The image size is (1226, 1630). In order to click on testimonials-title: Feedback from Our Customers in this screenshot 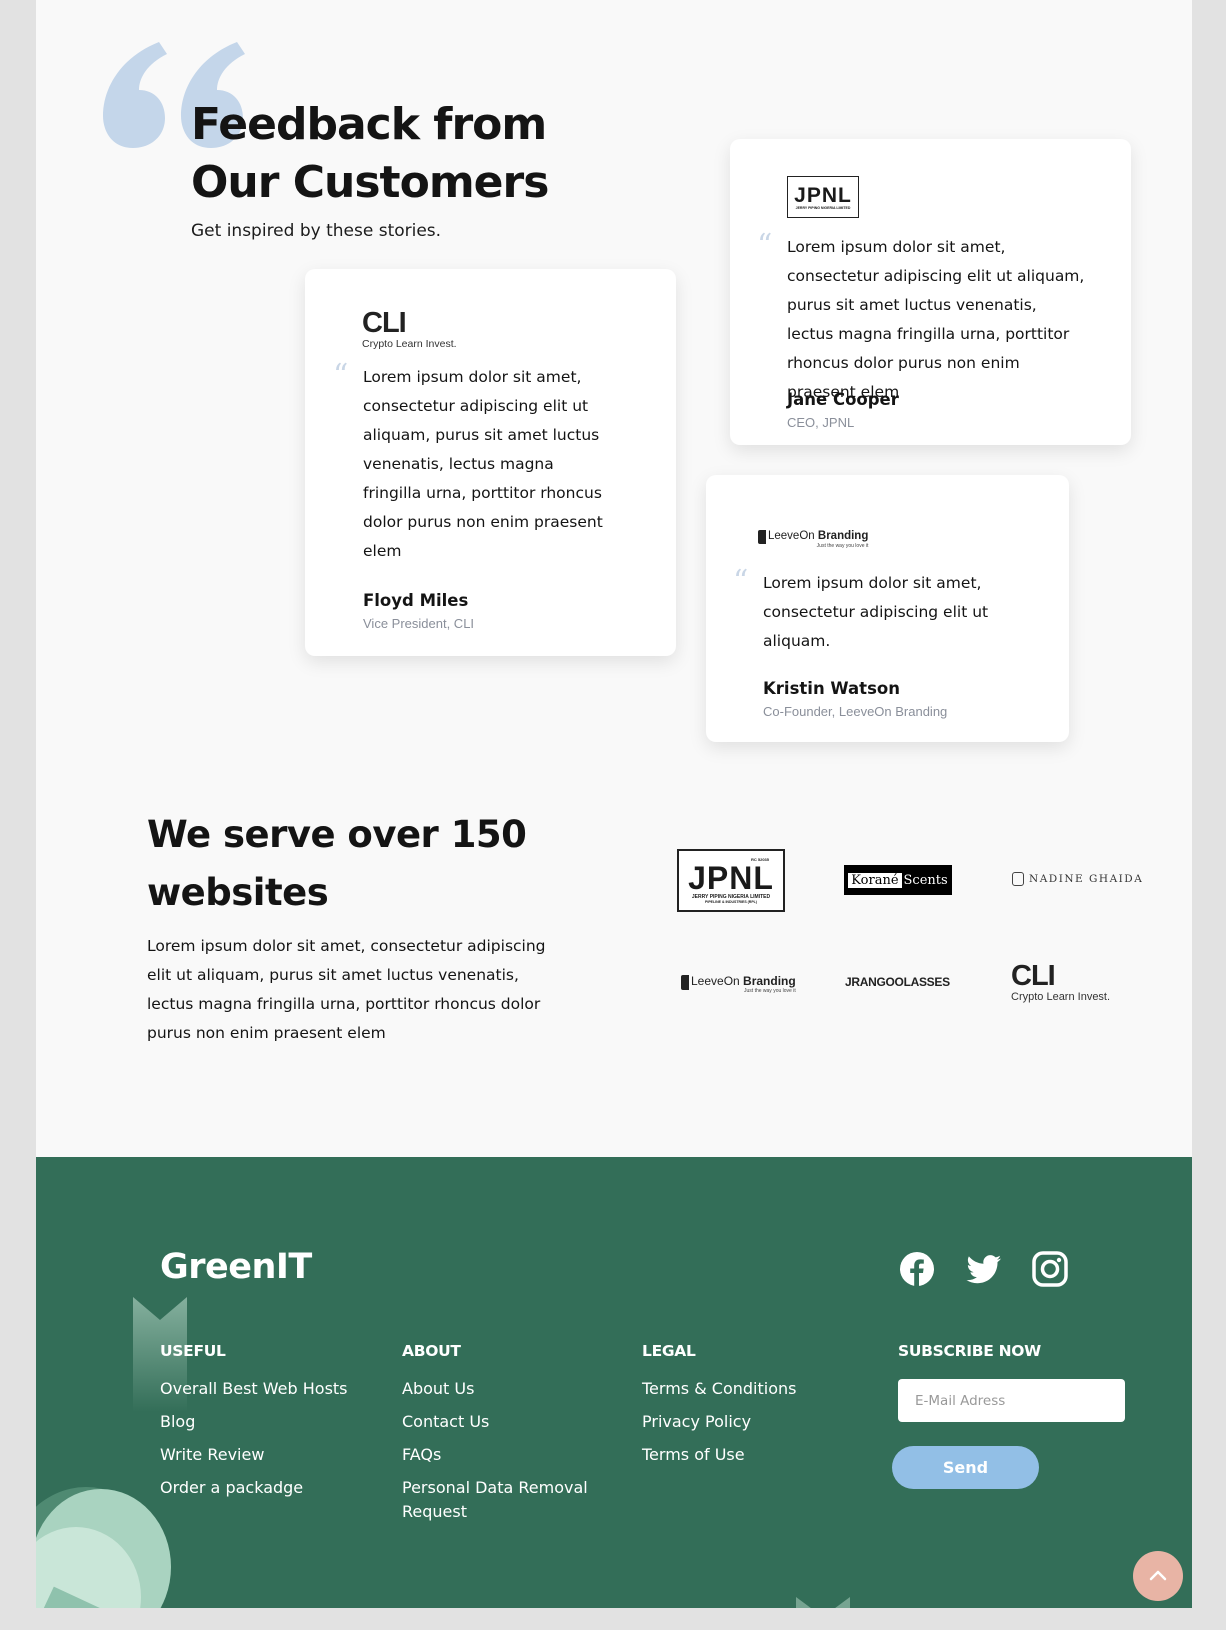, I will do `click(370, 153)`.